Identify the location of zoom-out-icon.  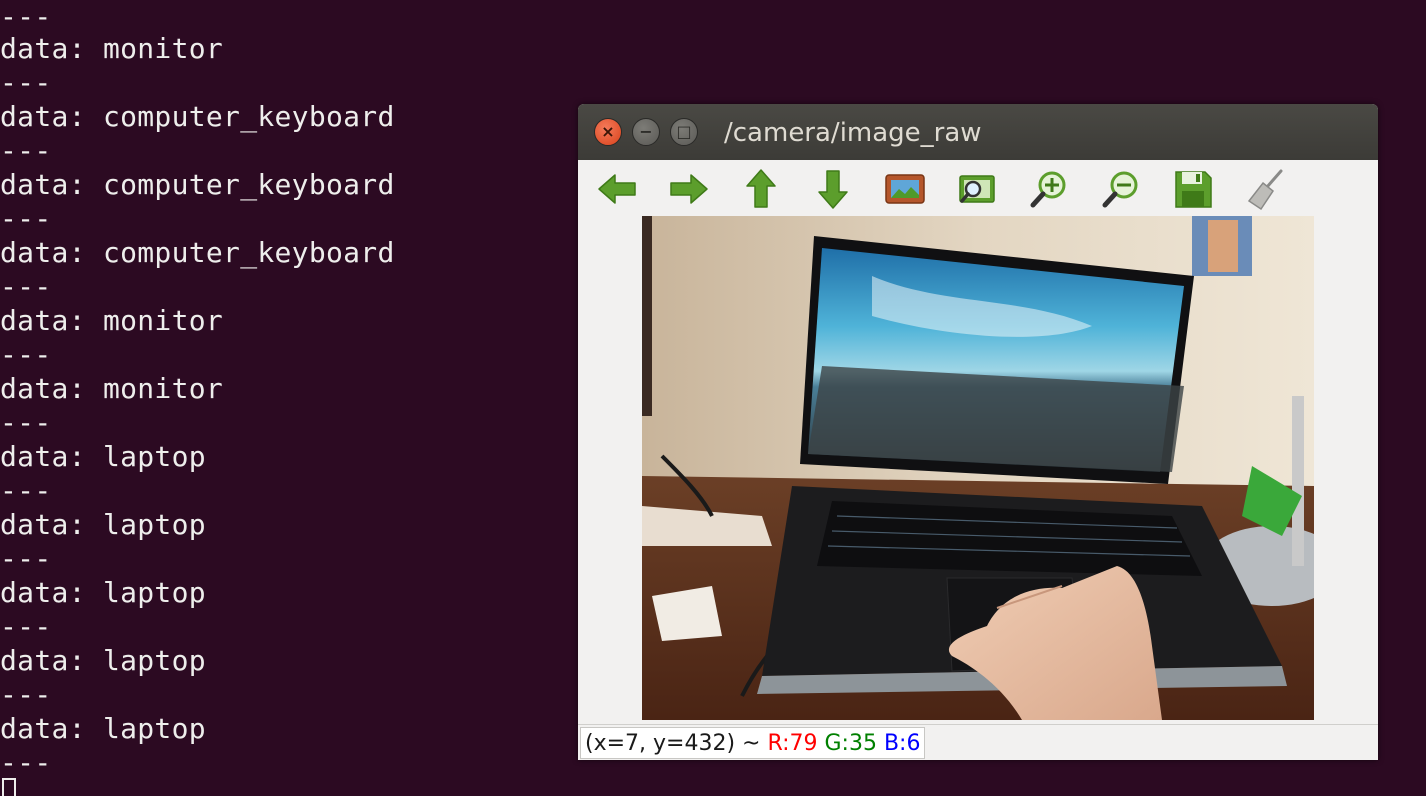
(1120, 189).